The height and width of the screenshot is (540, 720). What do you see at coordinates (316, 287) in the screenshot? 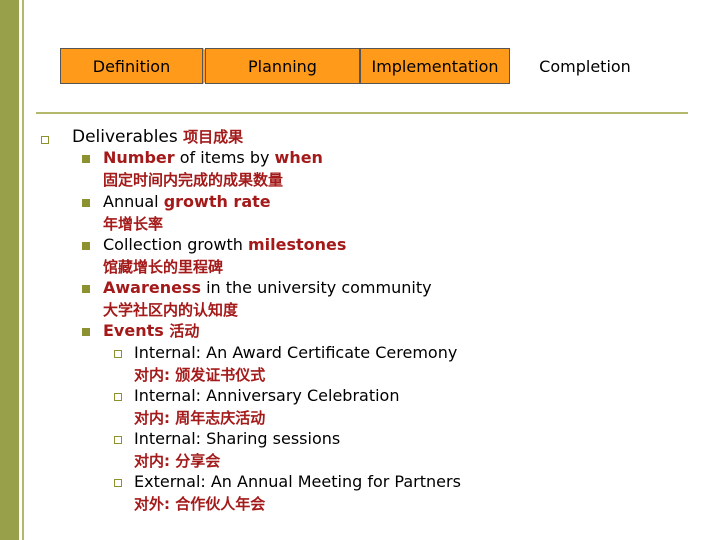
I see `item-text: in the university community` at bounding box center [316, 287].